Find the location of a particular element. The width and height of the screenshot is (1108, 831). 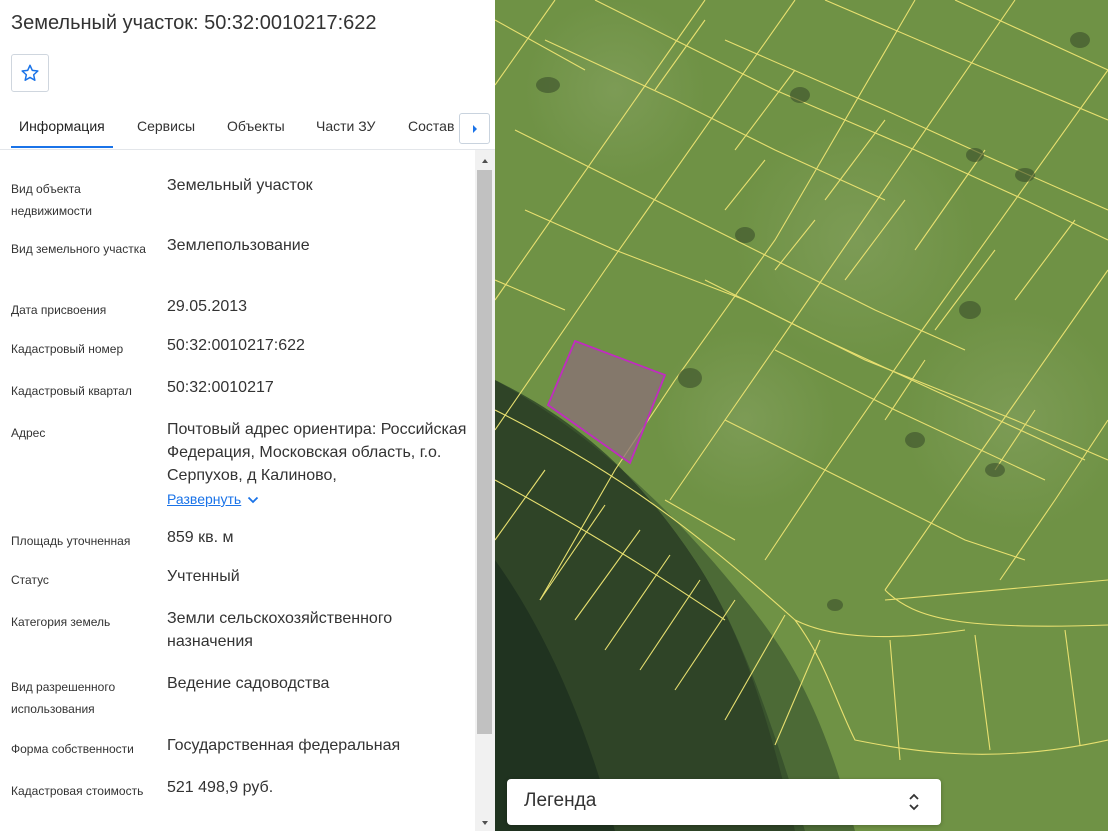

scrollbar is located at coordinates (485, 490).